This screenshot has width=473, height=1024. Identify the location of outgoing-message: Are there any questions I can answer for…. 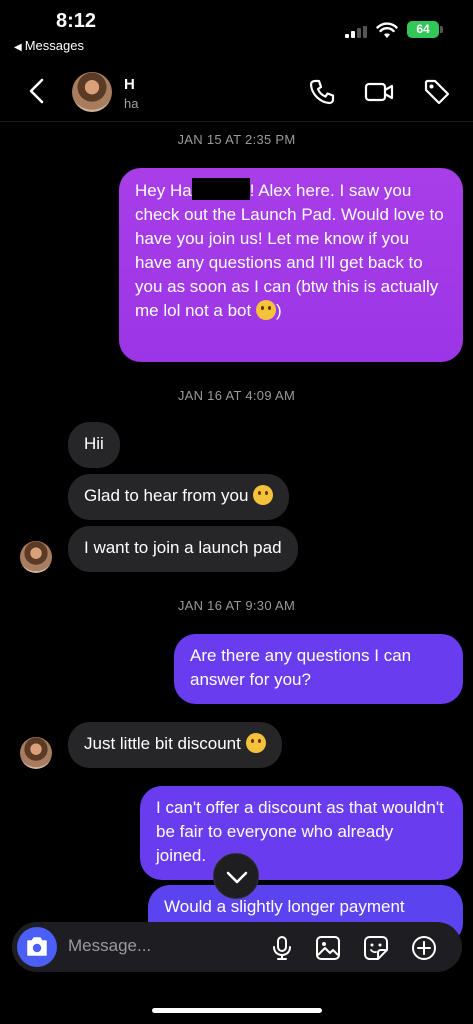
(318, 669).